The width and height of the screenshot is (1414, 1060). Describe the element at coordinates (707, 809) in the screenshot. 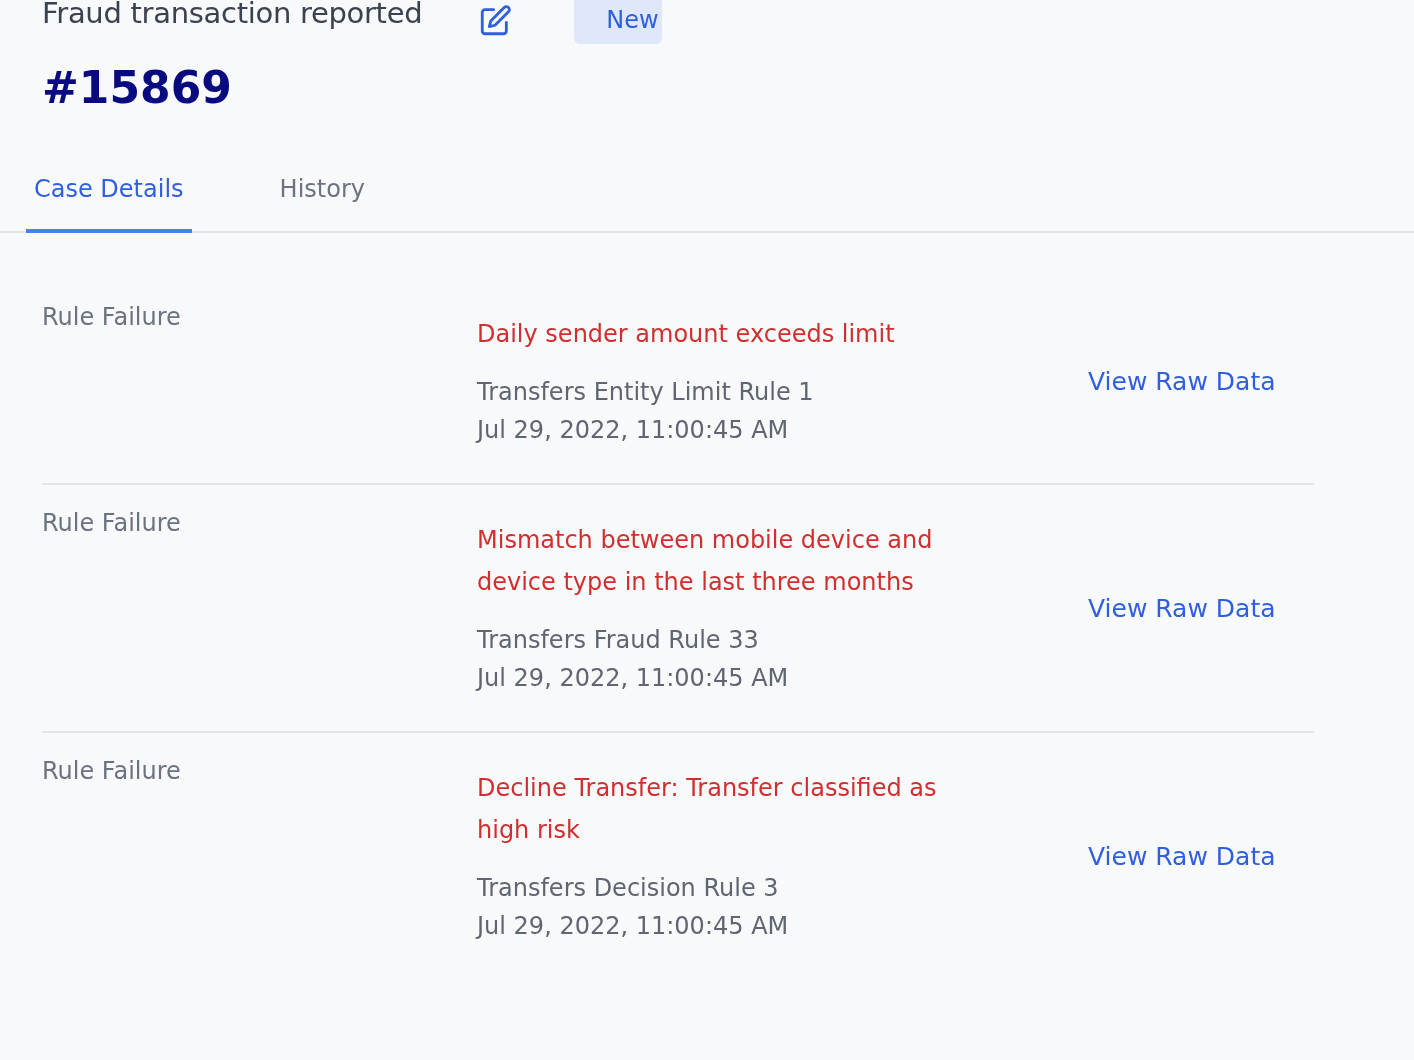

I see `rule-message: Decline Transfer: Transfer classified as high risk` at that location.